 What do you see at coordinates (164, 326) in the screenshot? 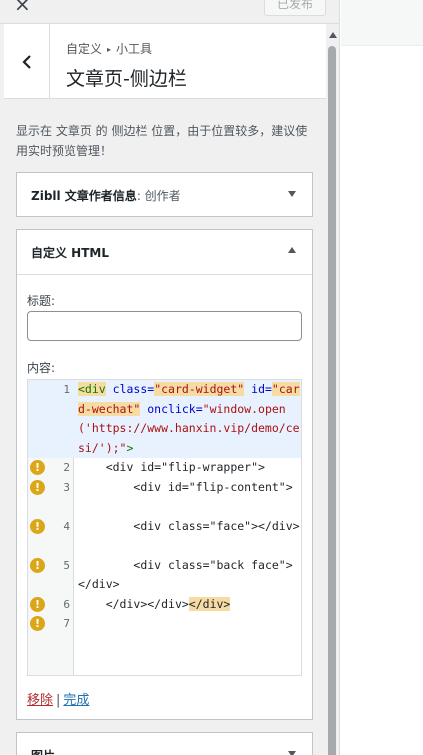
I see `title-input` at bounding box center [164, 326].